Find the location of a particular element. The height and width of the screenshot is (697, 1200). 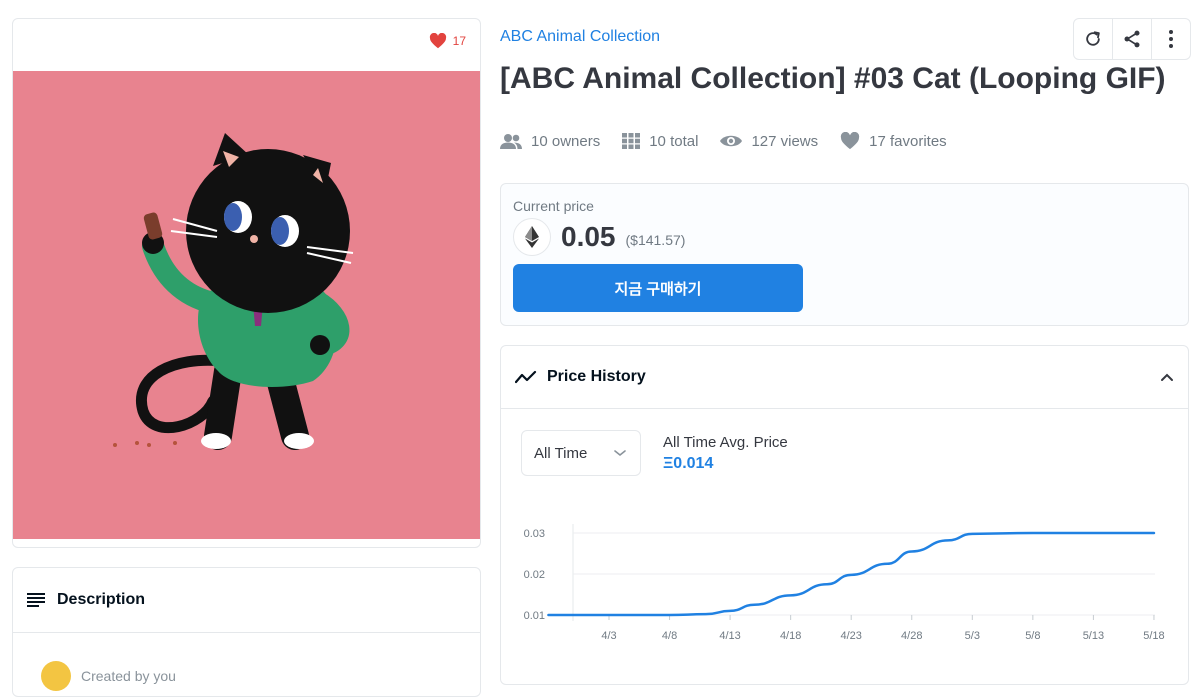

favorite-toggle: 17 is located at coordinates (447, 41).